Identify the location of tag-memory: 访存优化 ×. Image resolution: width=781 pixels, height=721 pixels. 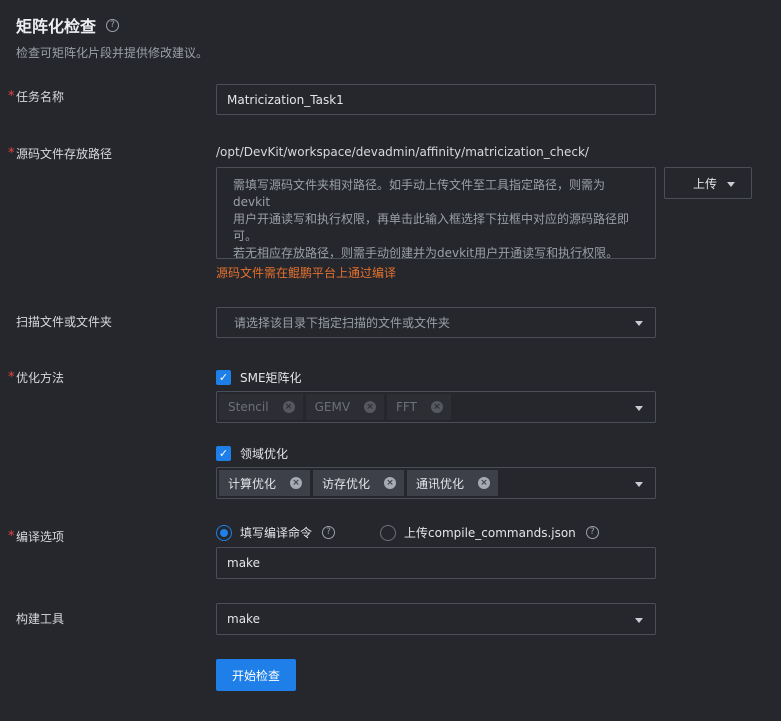
(359, 483).